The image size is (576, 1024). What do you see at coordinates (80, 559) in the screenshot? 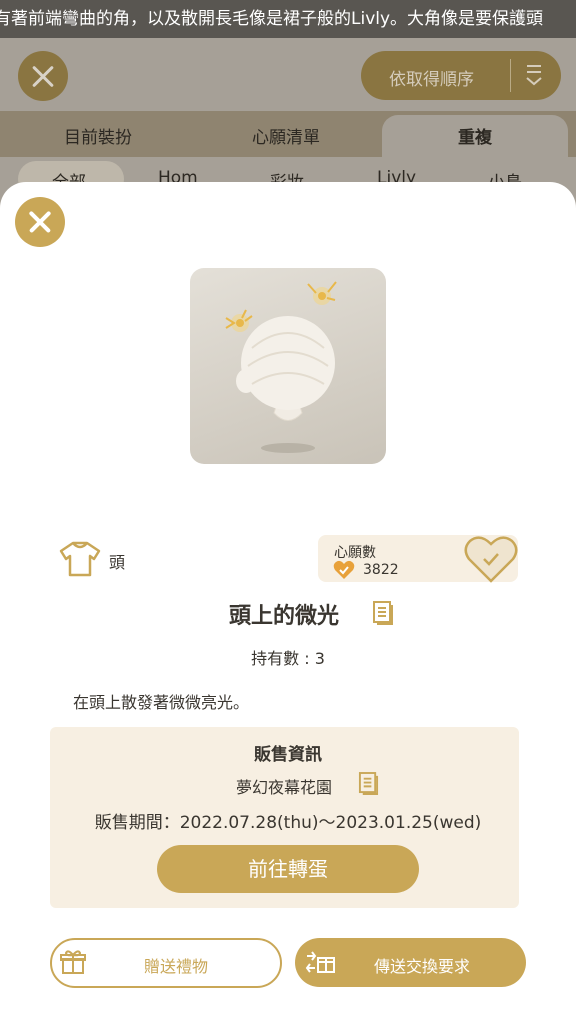
I see `shirt-icon` at bounding box center [80, 559].